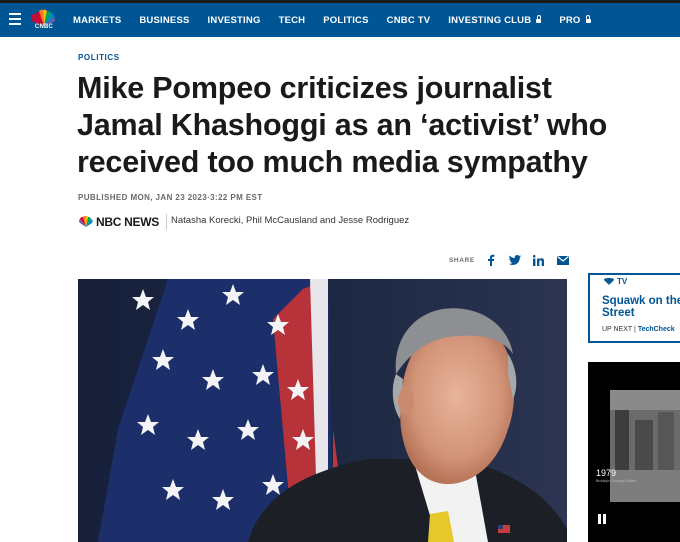 This screenshot has height=542, width=680. I want to click on article-kicker: POLITICS, so click(99, 57).